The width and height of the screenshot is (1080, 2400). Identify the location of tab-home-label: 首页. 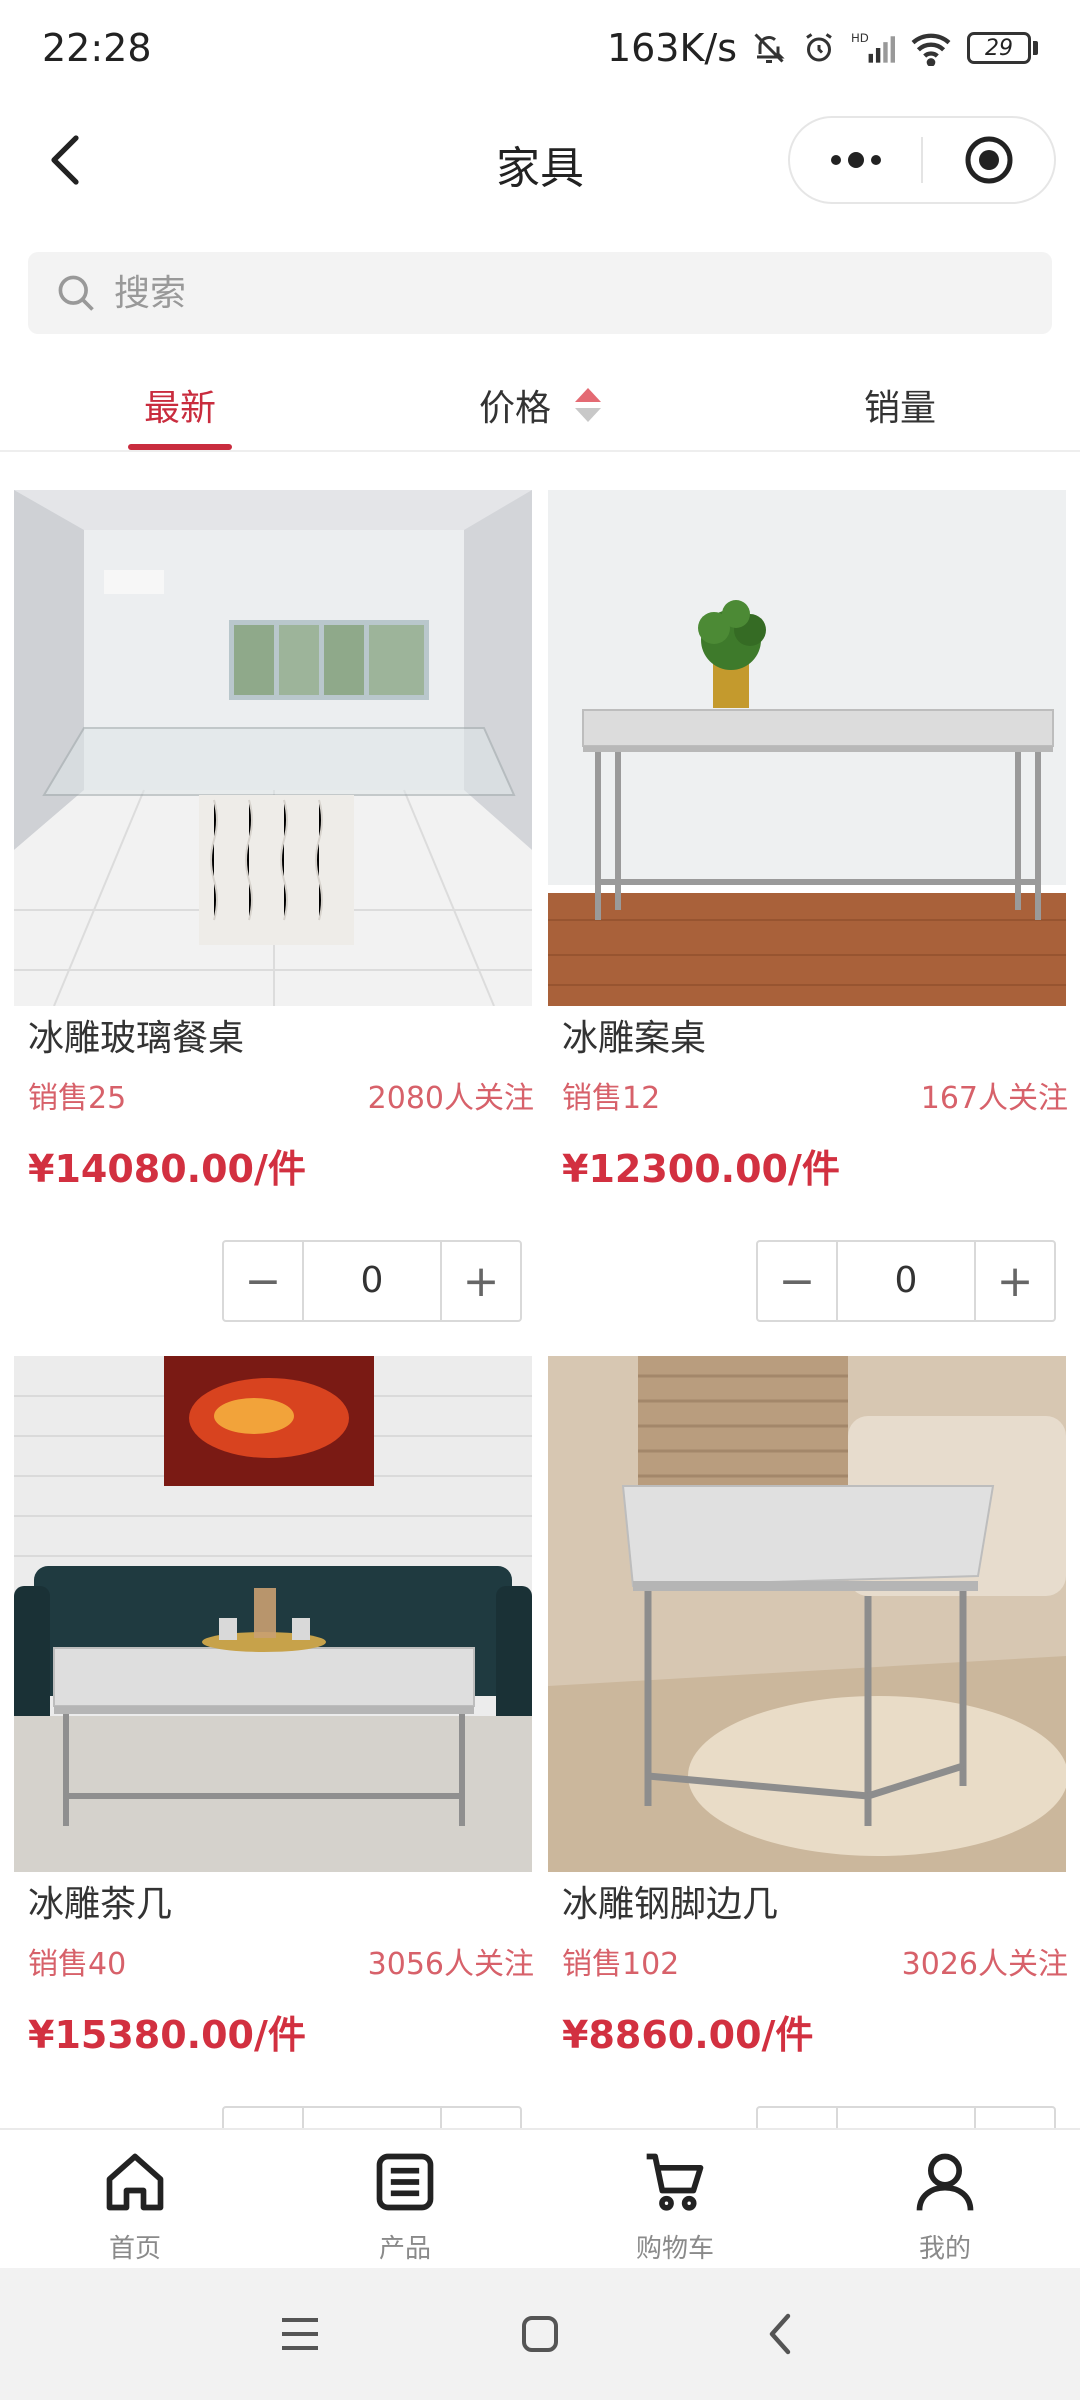
(134, 2249).